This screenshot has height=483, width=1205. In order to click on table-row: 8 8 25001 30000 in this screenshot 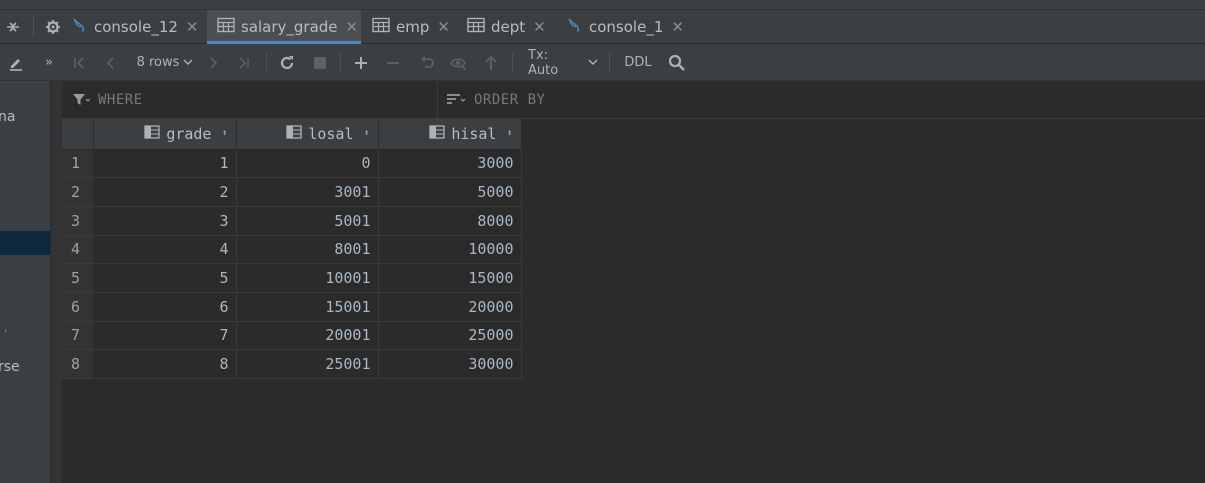, I will do `click(292, 364)`.